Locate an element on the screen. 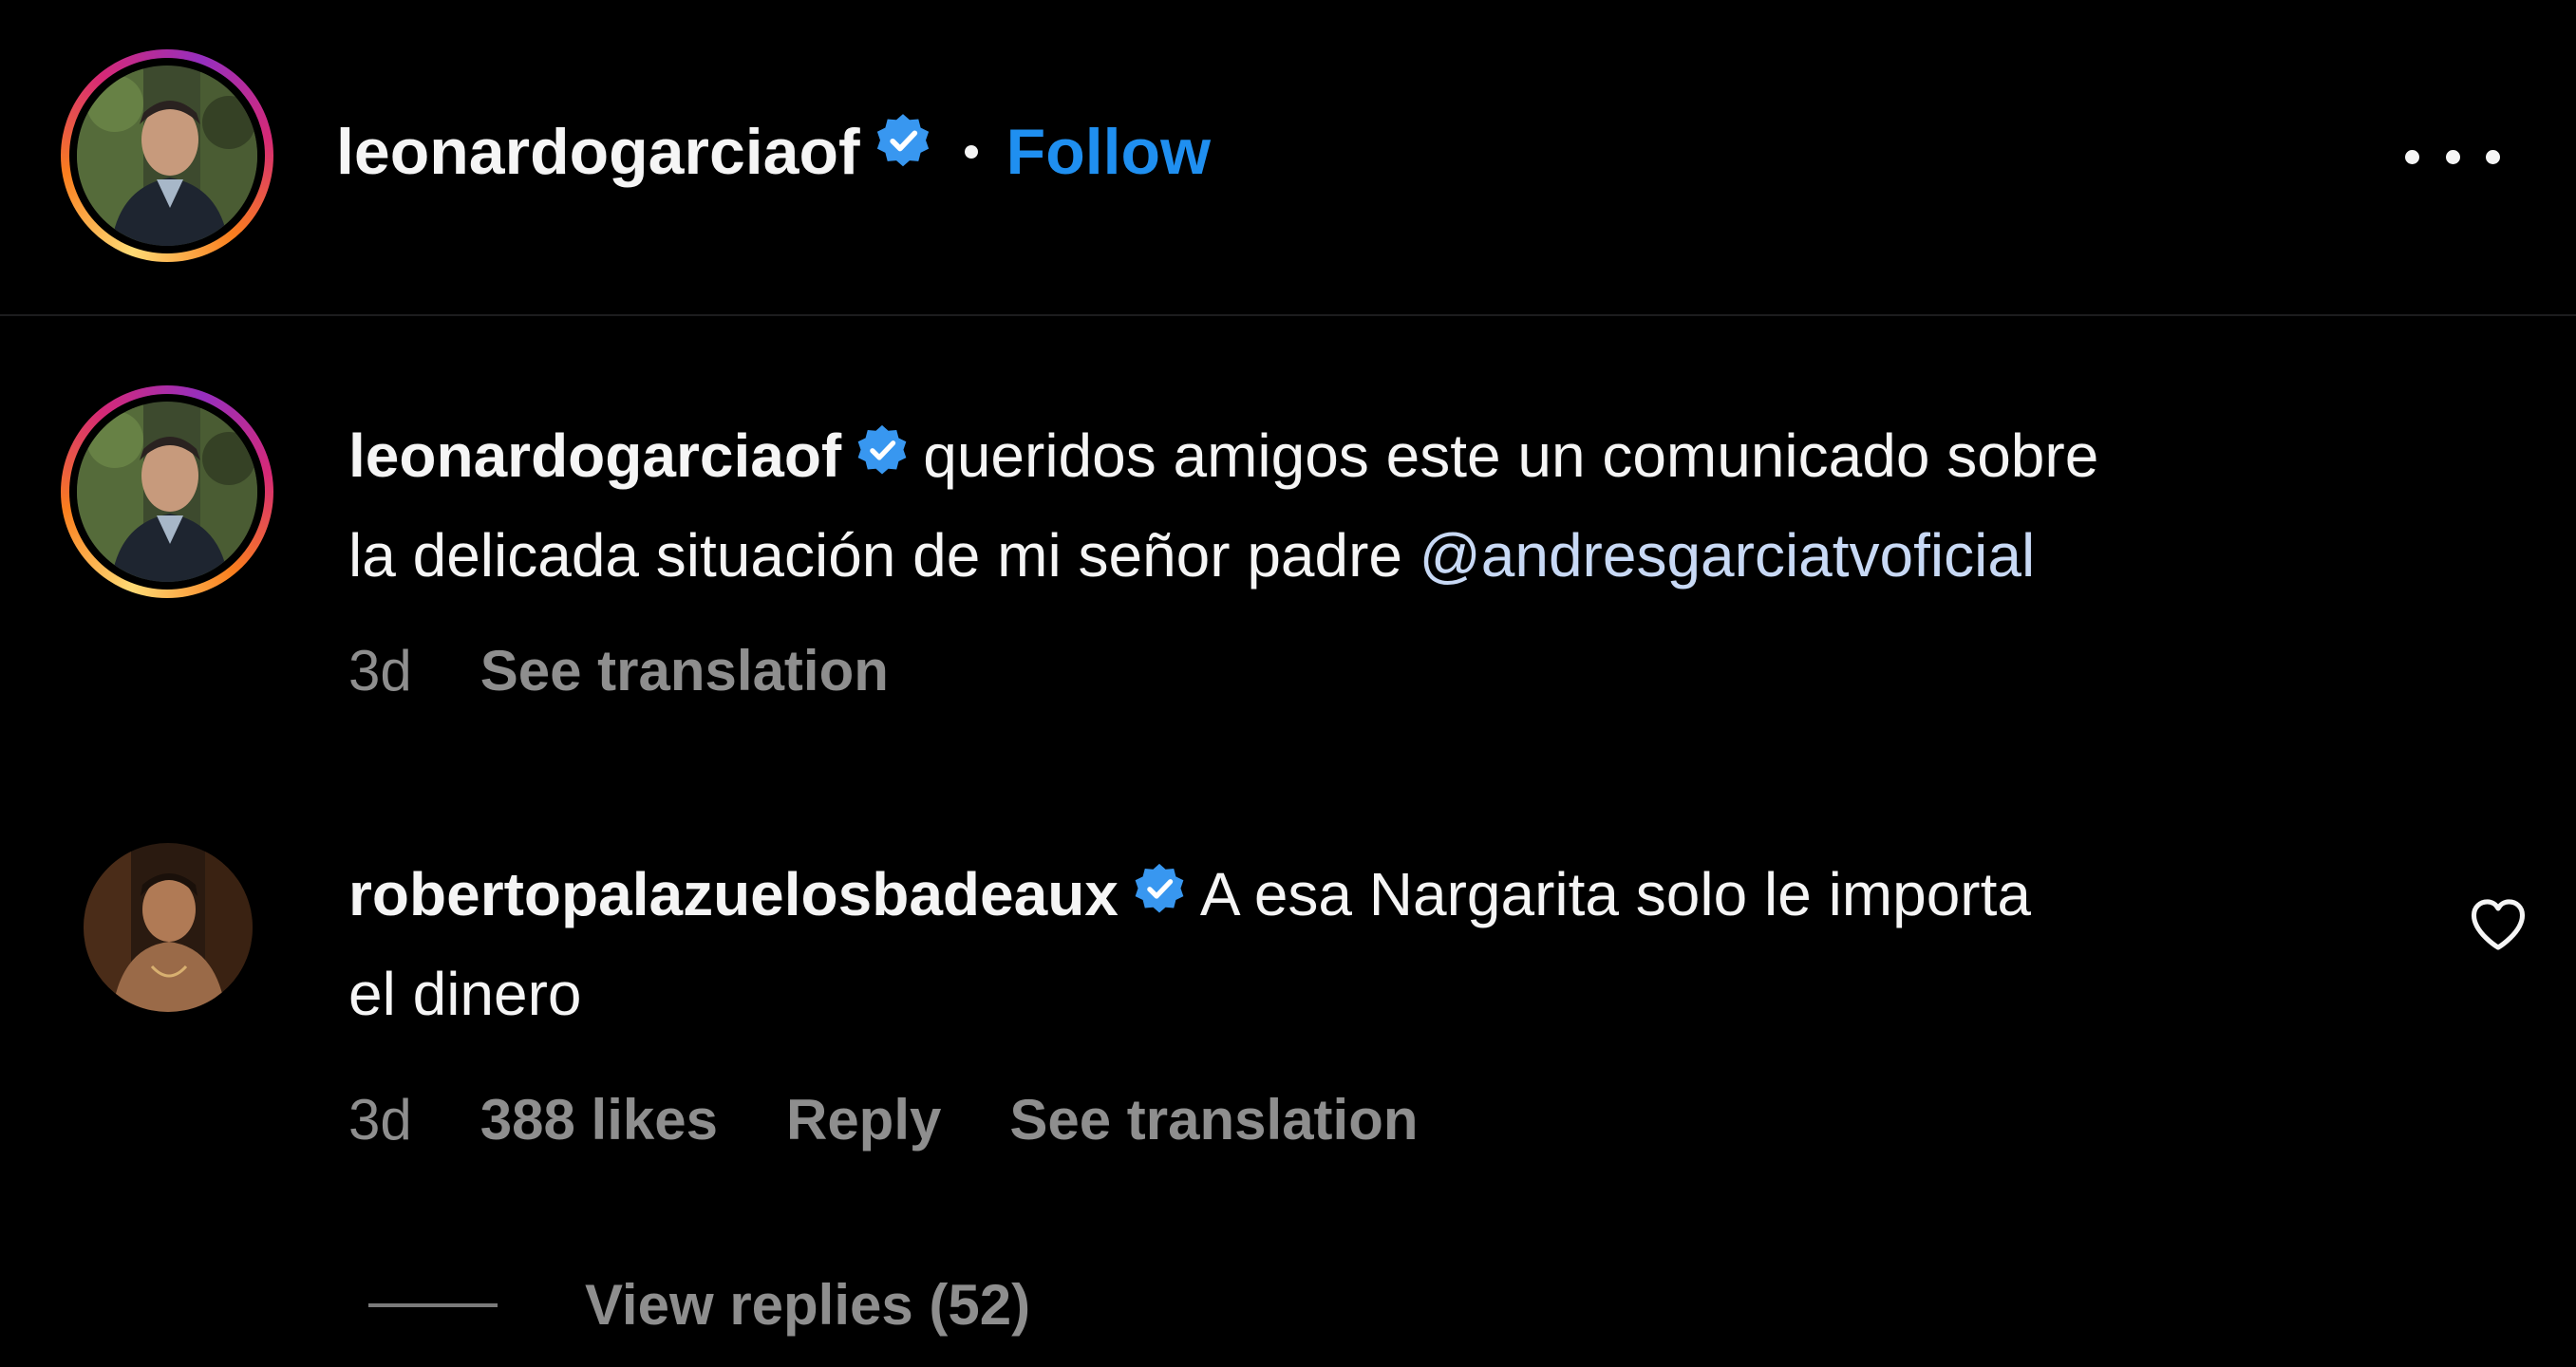 This screenshot has width=2576, height=1367. view-replies-button: View replies (52) is located at coordinates (699, 1305).